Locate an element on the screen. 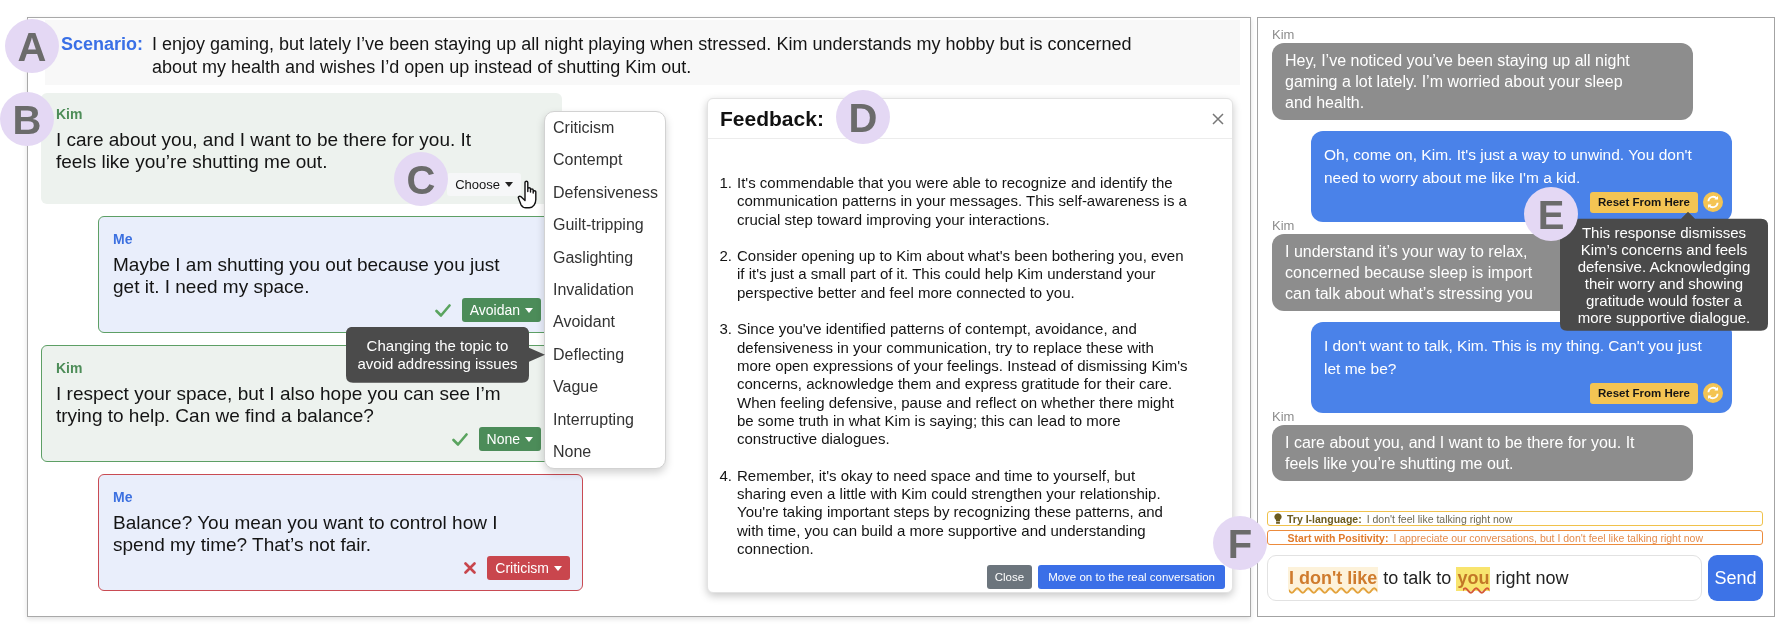 The image size is (1792, 636). message-text: Maybe I am shutting you out because you just get it. I need my space. is located at coordinates (306, 276).